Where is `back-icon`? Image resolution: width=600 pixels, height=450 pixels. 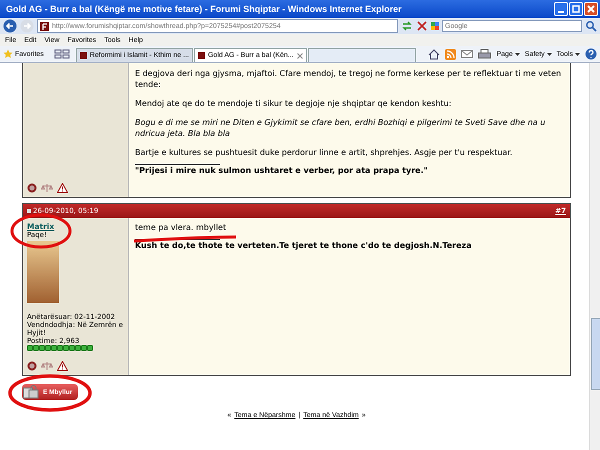
back-icon is located at coordinates (10, 26).